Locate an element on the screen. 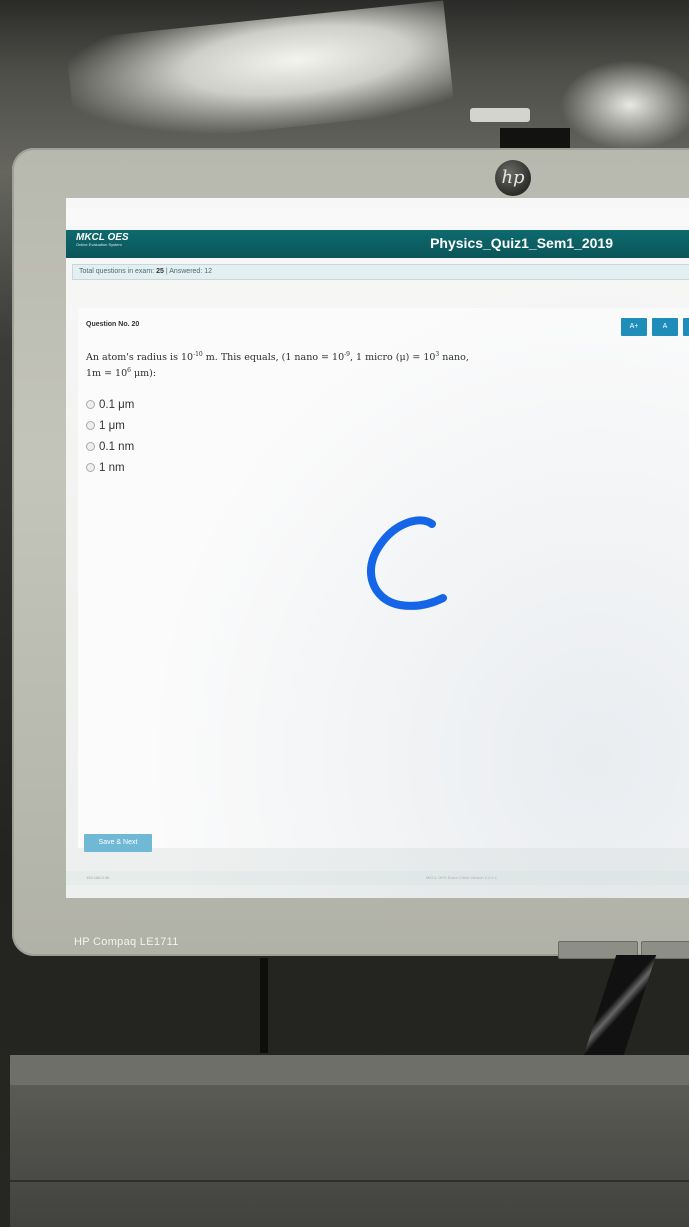 The image size is (689, 1227). exam-title: Physics_Quiz1_Sem1_2019 is located at coordinates (521, 243).